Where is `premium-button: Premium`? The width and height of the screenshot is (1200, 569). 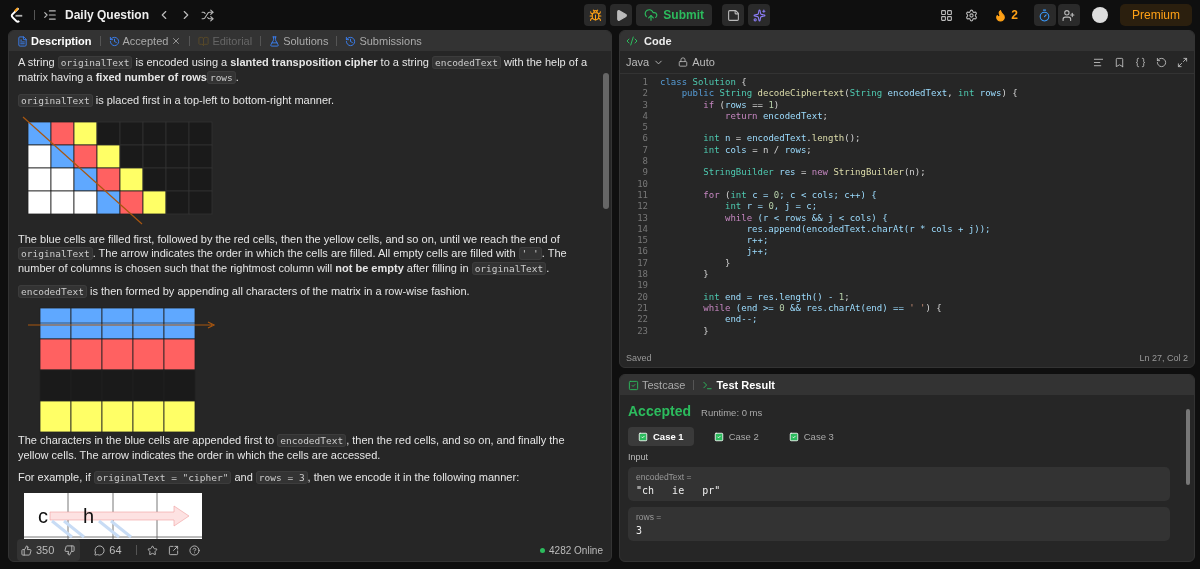 premium-button: Premium is located at coordinates (1156, 15).